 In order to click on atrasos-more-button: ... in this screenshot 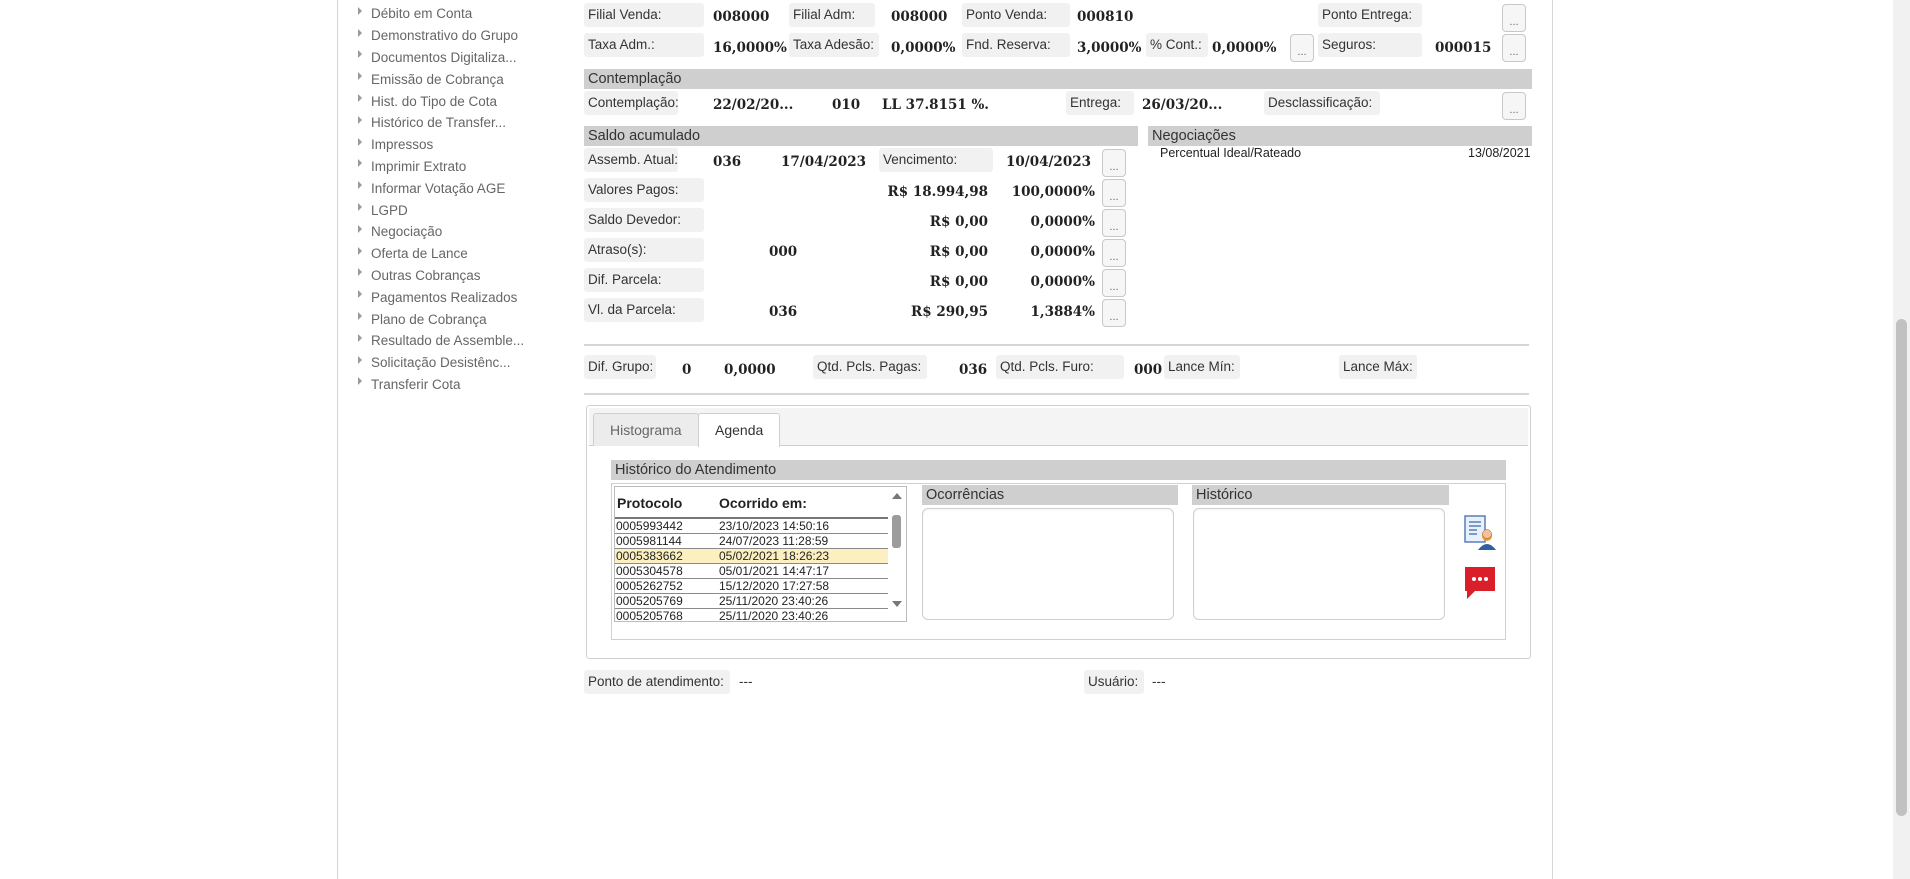, I will do `click(1114, 253)`.